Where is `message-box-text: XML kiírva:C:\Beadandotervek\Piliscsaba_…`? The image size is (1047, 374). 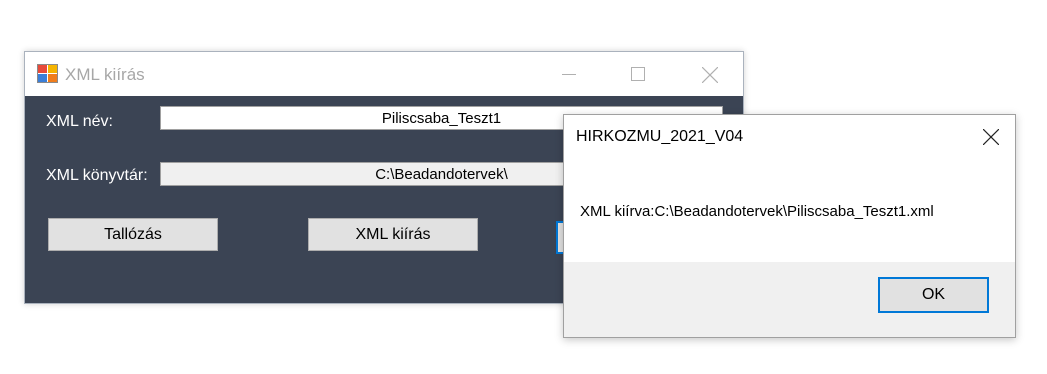
message-box-text: XML kiírva:C:\Beadandotervek\Piliscsaba_… is located at coordinates (757, 211).